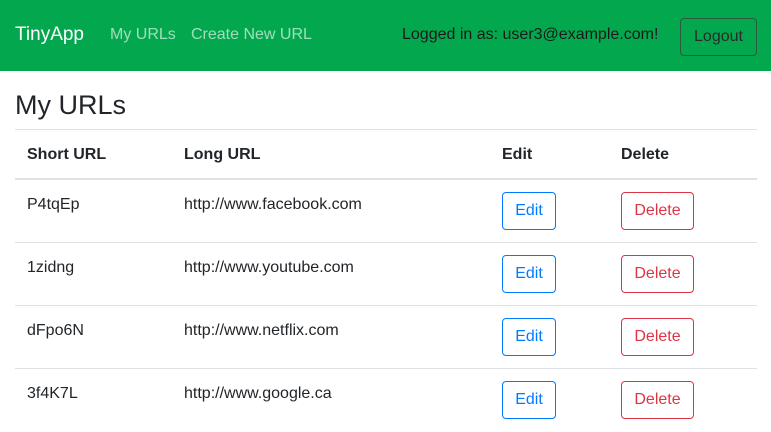 This screenshot has height=432, width=771. Describe the element at coordinates (53, 204) in the screenshot. I see `short-url-cell: P4tqEp` at that location.